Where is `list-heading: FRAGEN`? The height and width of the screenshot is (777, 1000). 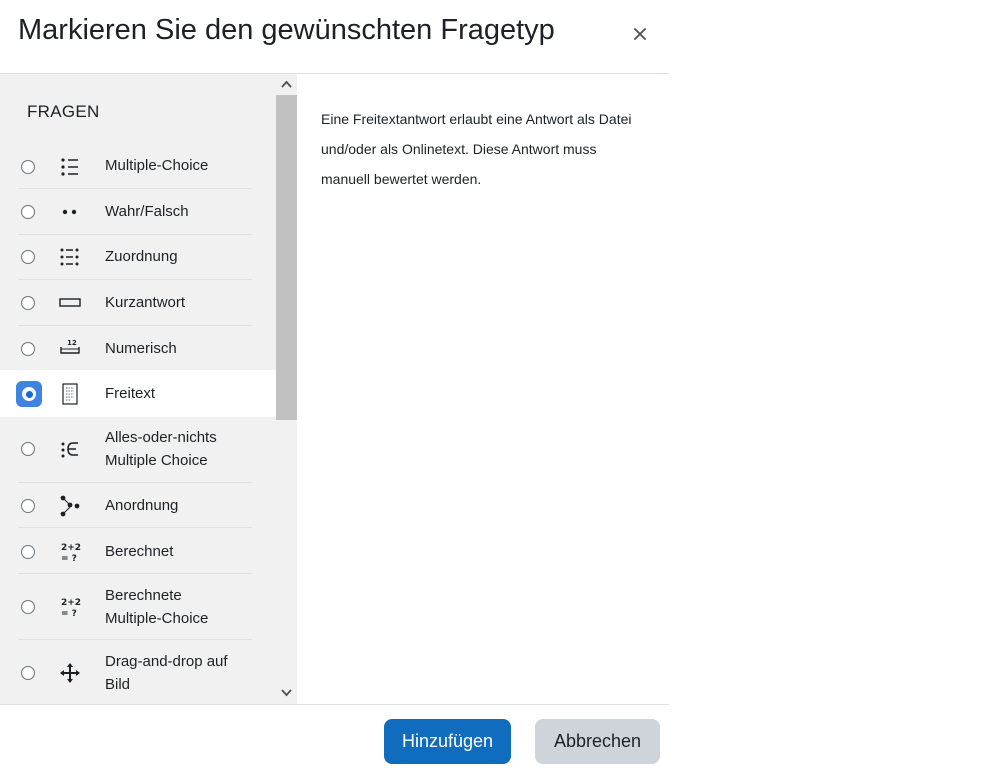 list-heading: FRAGEN is located at coordinates (63, 111).